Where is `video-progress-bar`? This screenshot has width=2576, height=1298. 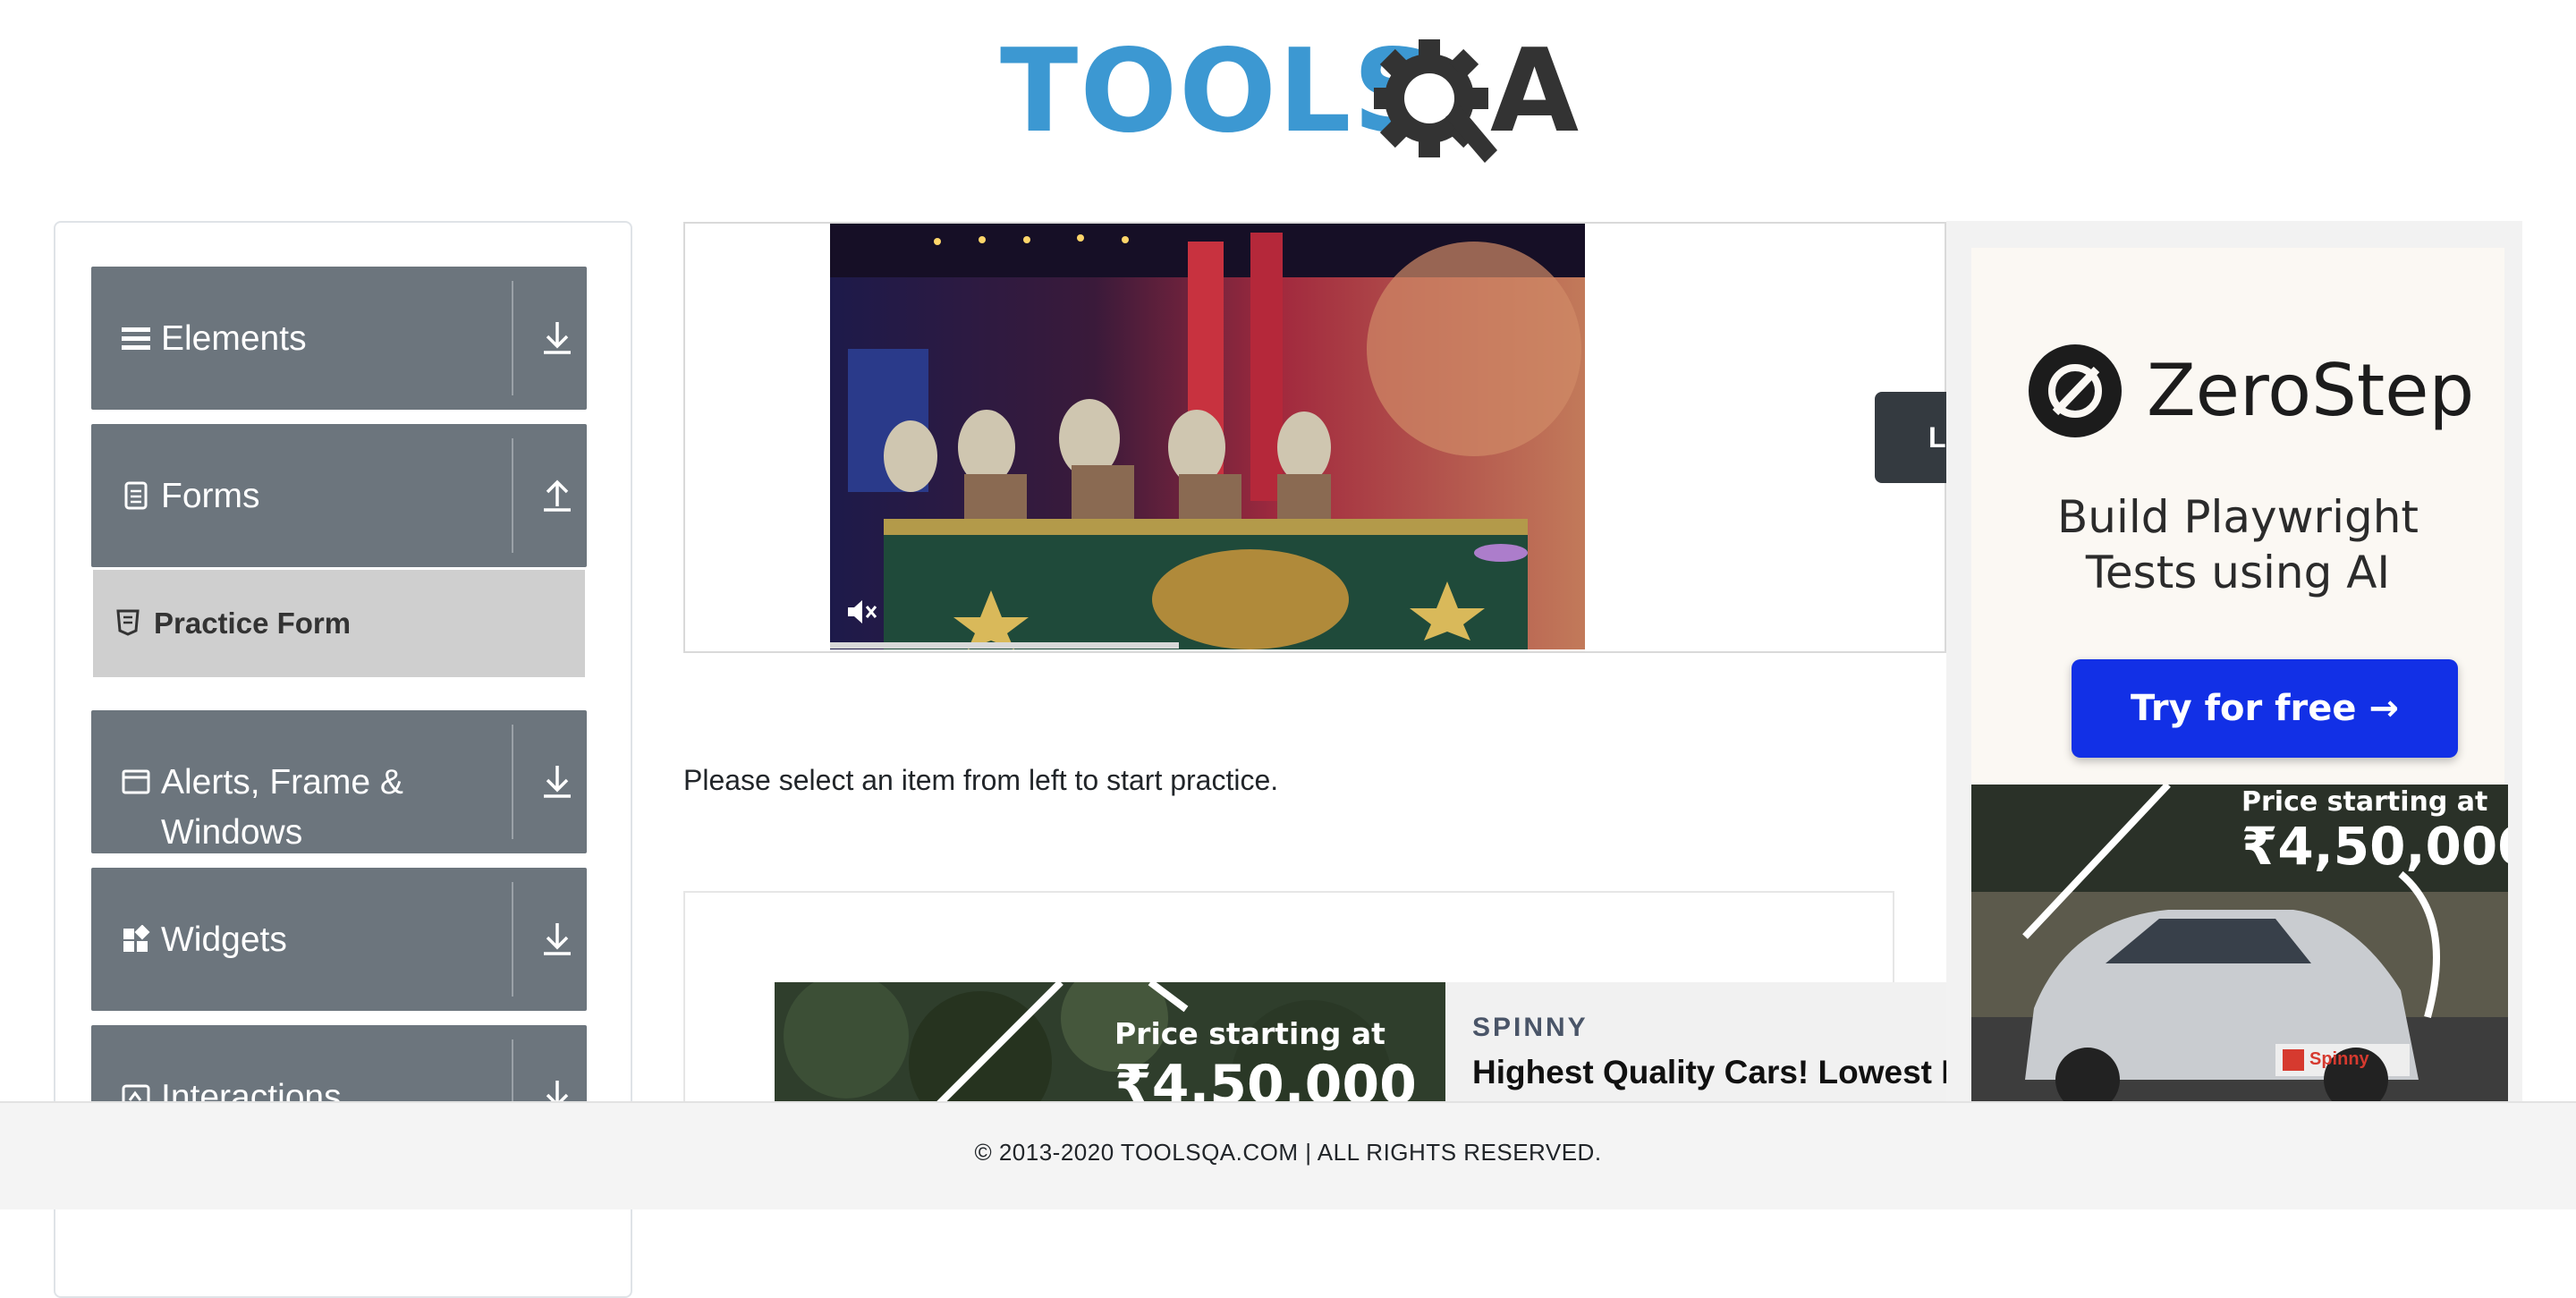 video-progress-bar is located at coordinates (1004, 645).